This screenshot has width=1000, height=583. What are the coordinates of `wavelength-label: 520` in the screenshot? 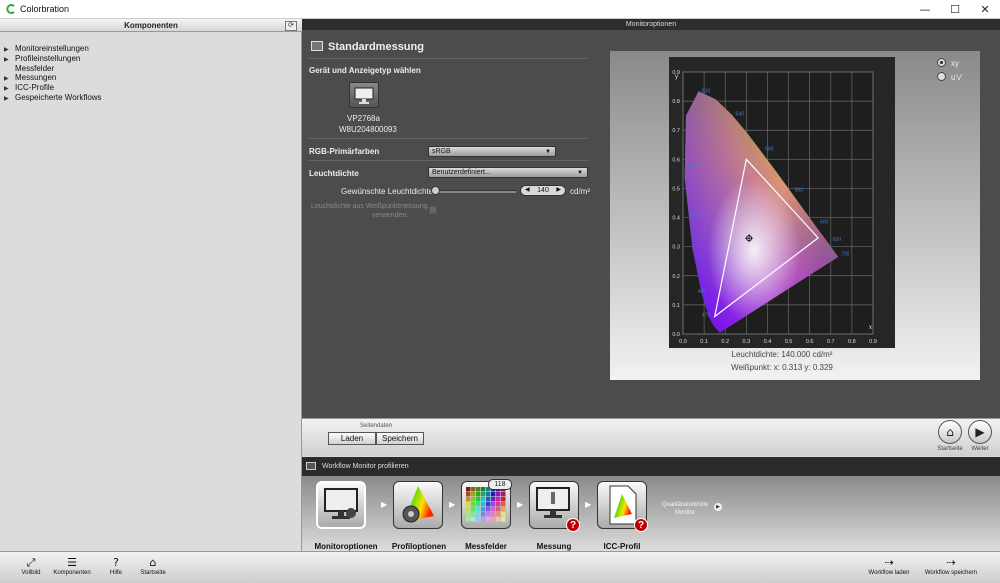 It's located at (706, 91).